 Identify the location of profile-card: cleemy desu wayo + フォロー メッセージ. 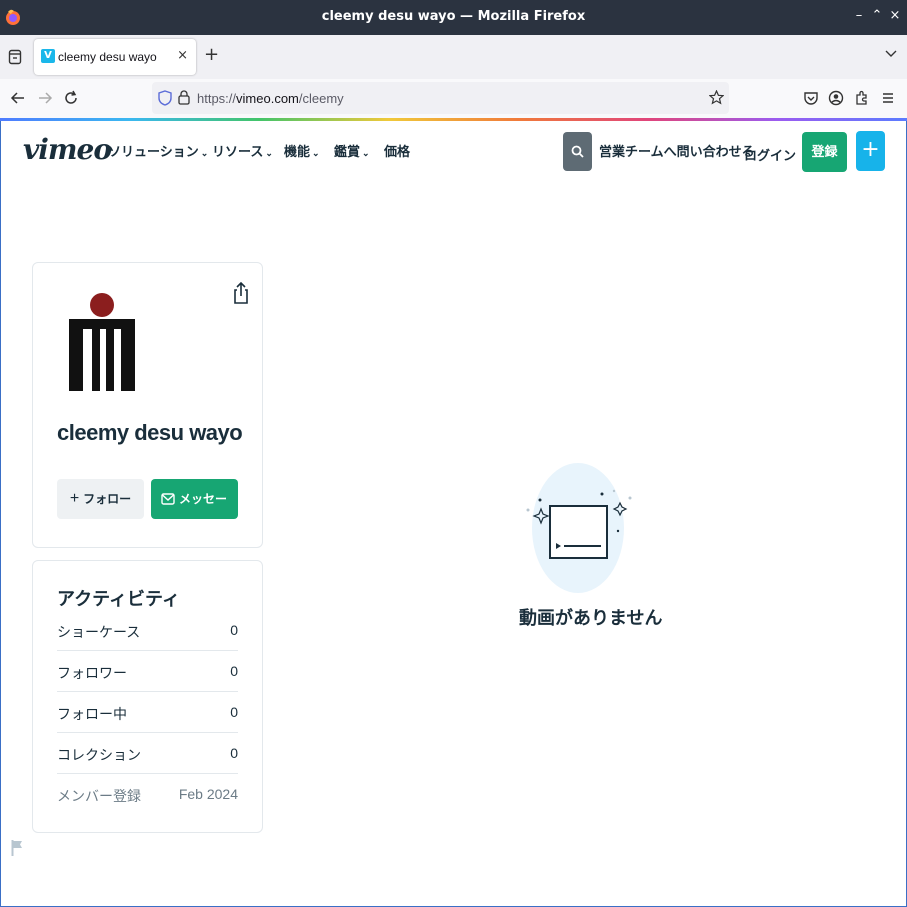
(147, 405).